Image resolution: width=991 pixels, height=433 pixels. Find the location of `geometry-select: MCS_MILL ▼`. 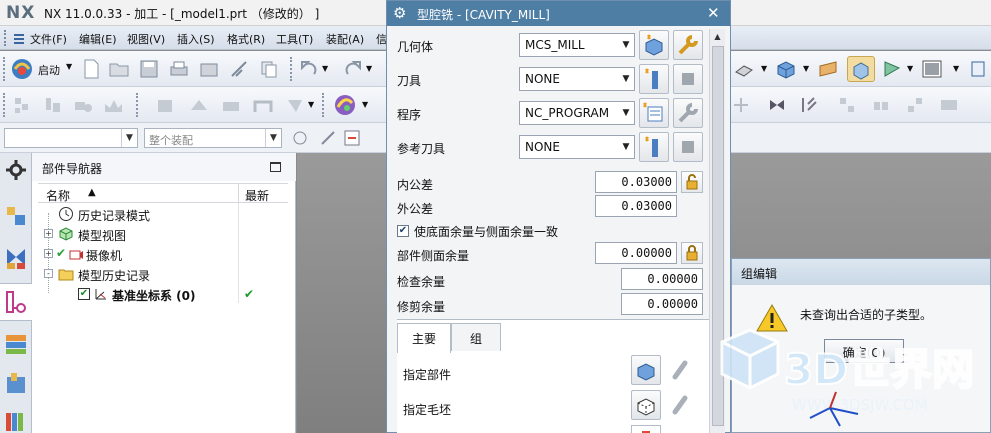

geometry-select: MCS_MILL ▼ is located at coordinates (577, 45).